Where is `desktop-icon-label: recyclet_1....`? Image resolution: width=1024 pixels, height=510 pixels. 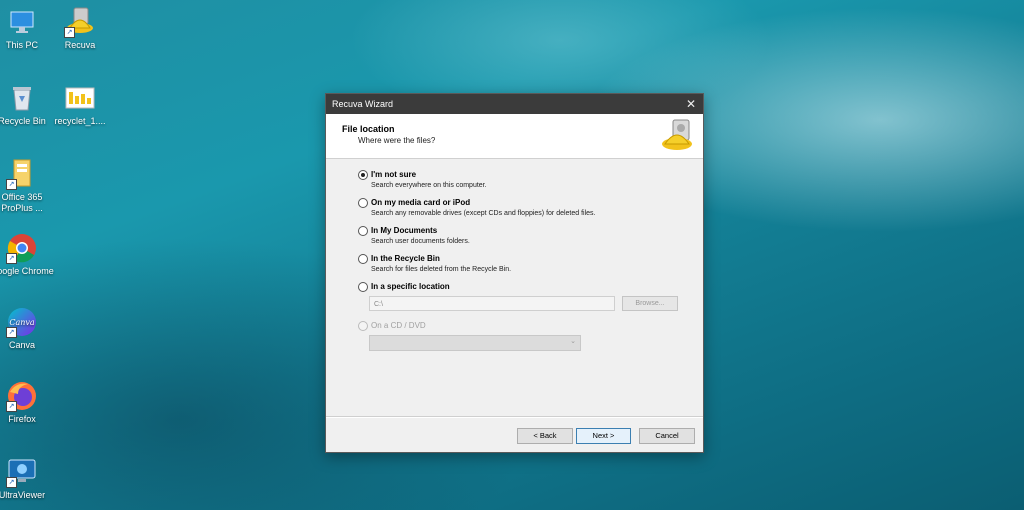 desktop-icon-label: recyclet_1.... is located at coordinates (80, 121).